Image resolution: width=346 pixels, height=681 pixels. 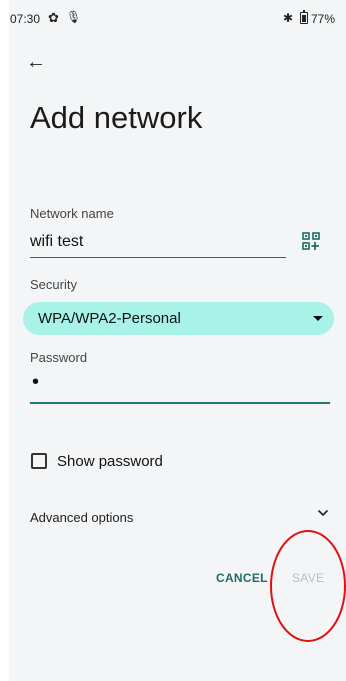 What do you see at coordinates (177, 19) in the screenshot?
I see `status-bar: 07:30 ✿ 🎙︎ ✱ 77%` at bounding box center [177, 19].